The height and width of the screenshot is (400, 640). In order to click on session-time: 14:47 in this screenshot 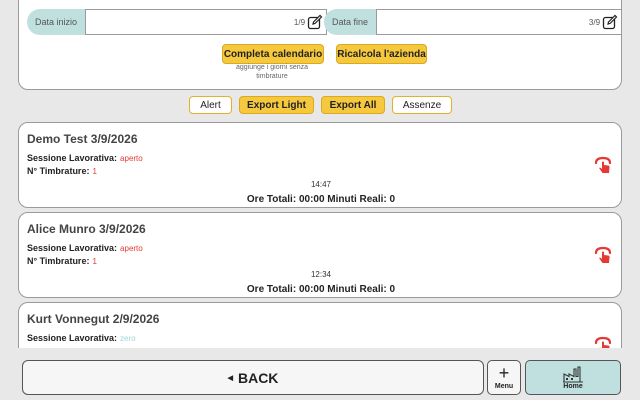, I will do `click(321, 184)`.